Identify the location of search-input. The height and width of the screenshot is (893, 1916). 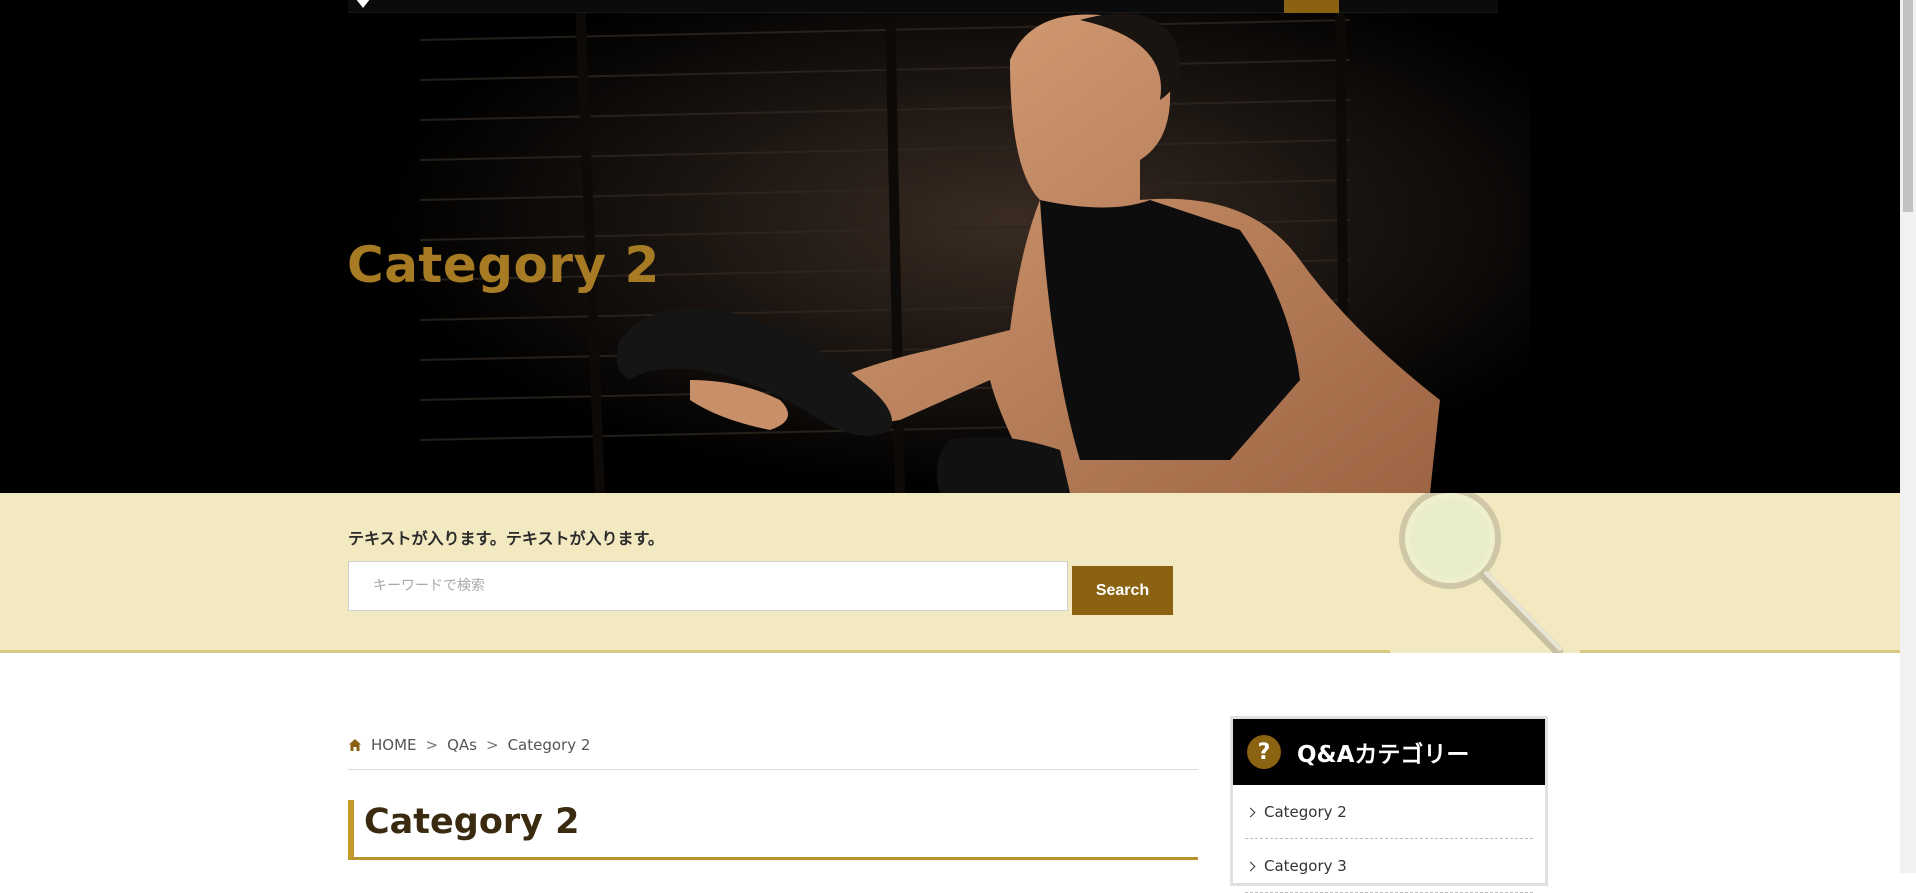
(708, 586).